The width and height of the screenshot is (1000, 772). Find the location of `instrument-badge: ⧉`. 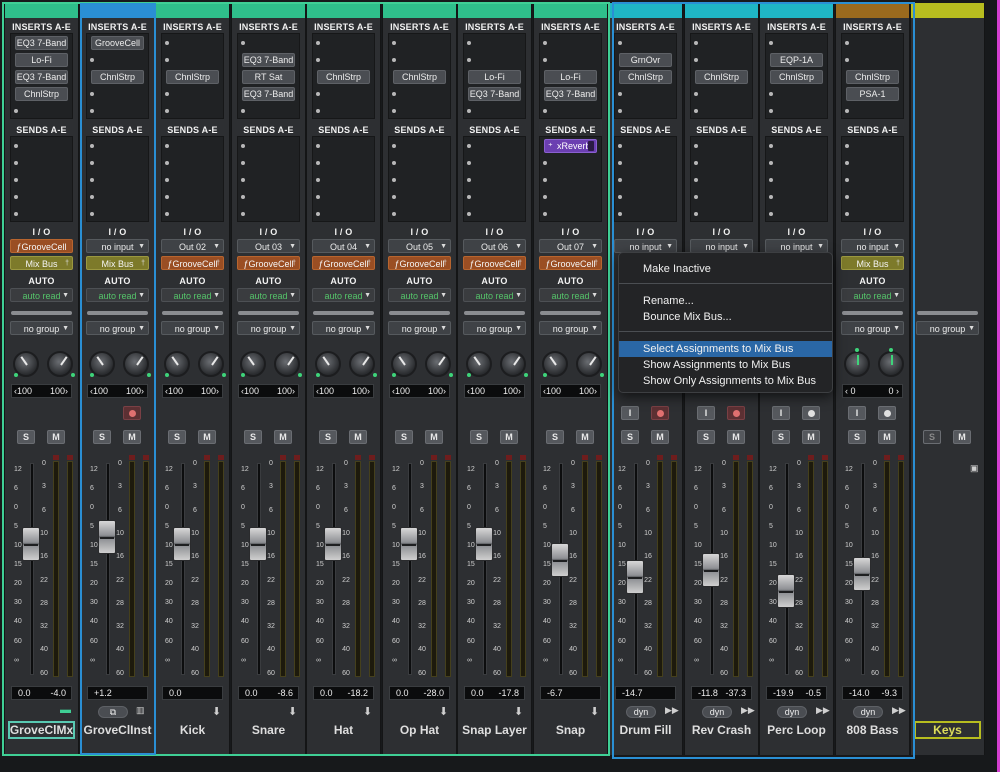

instrument-badge: ⧉ is located at coordinates (113, 712).